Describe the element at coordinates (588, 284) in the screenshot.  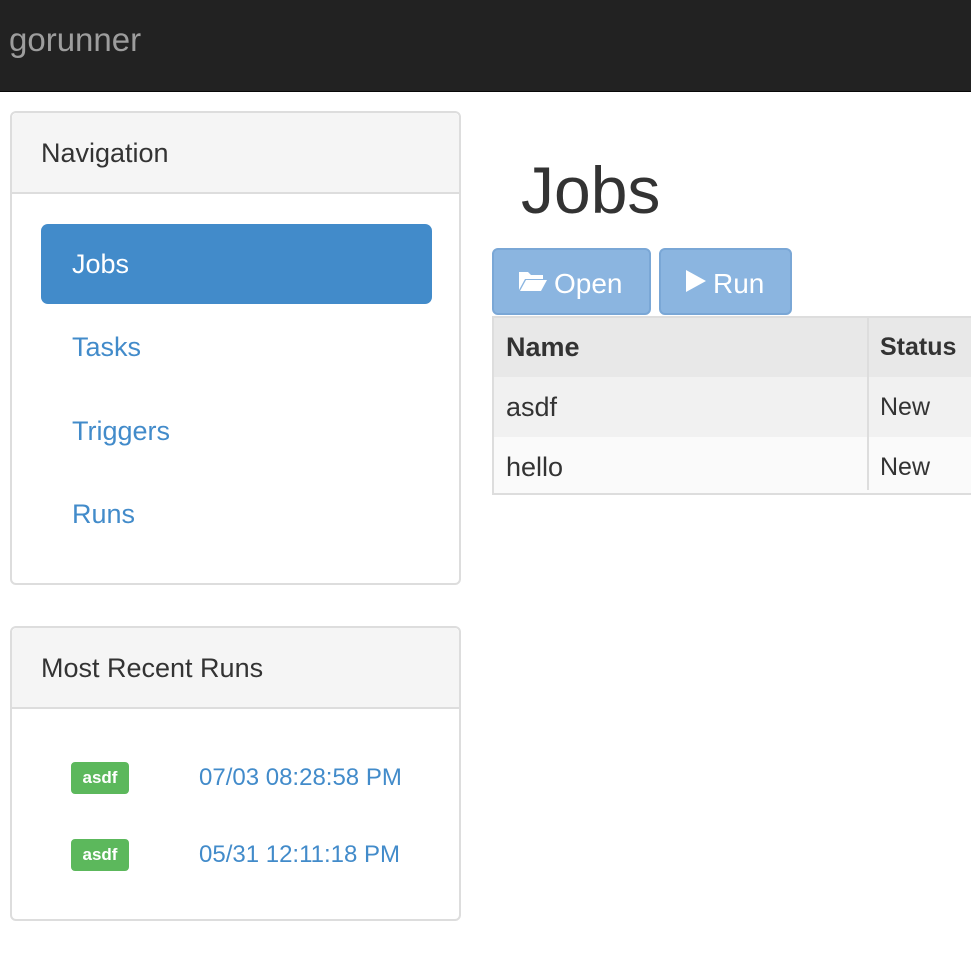
I see `open-button-label: Open` at that location.